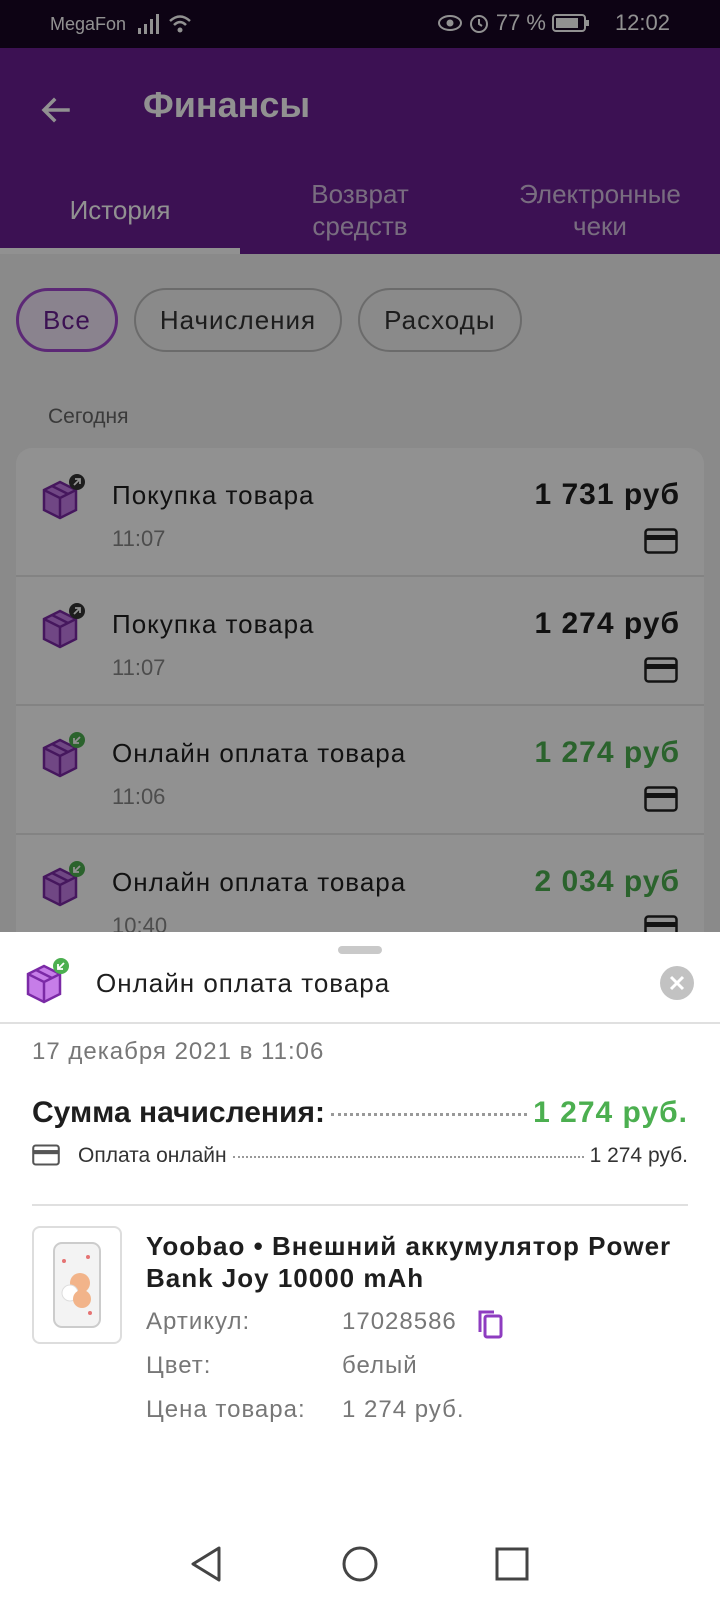 The width and height of the screenshot is (720, 1600). Describe the element at coordinates (638, 1155) in the screenshot. I see `payment-value: 1 274 руб.` at that location.